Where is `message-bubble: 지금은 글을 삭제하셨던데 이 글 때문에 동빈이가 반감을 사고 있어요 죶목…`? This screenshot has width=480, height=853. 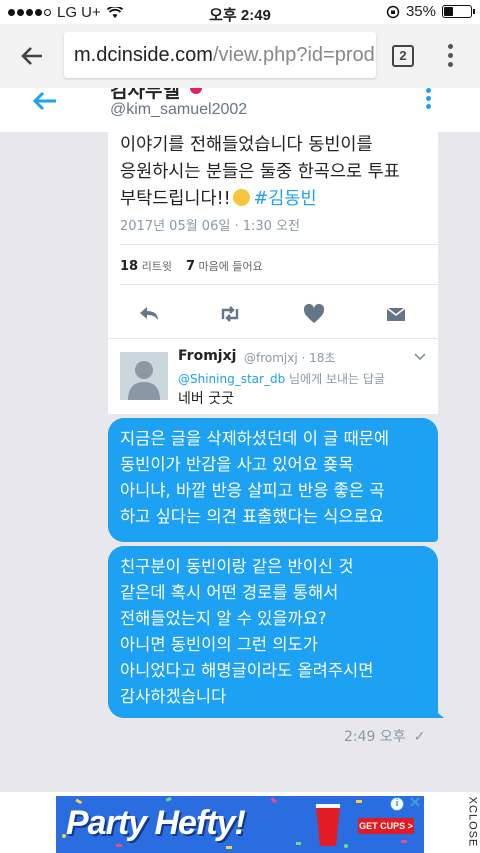 message-bubble: 지금은 글을 삭제하셨던데 이 글 때문에 동빈이가 반감을 사고 있어요 죶목… is located at coordinates (273, 480).